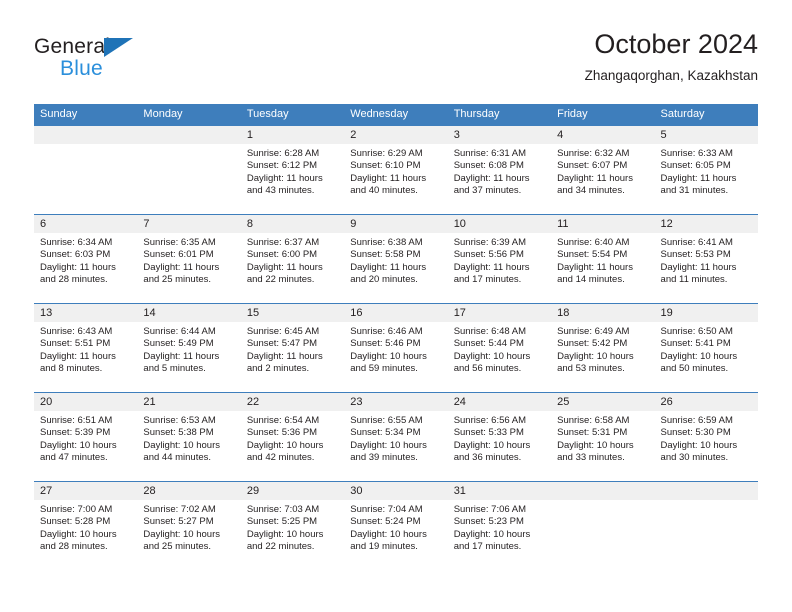 The width and height of the screenshot is (792, 612). What do you see at coordinates (179, 509) in the screenshot?
I see `sunrise-text: Sunrise: 7:02 AM` at bounding box center [179, 509].